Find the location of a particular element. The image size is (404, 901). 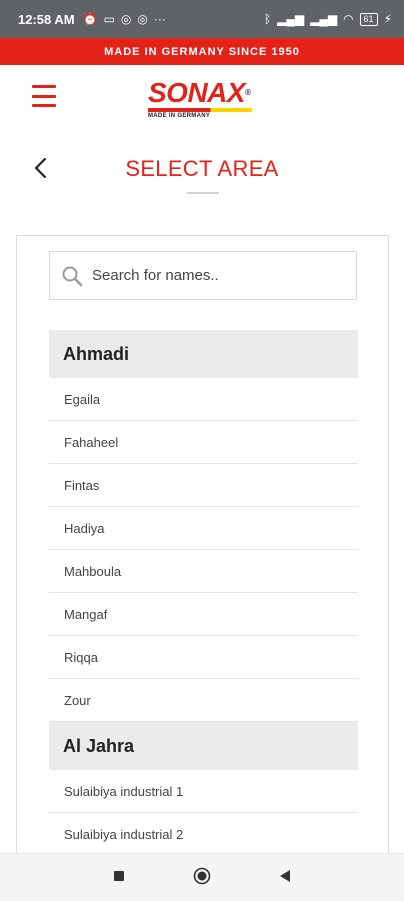

list-item: Fahaheel is located at coordinates (203, 442).